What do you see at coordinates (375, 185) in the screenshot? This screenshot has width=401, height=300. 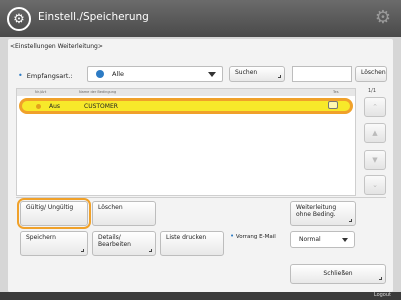 I see `scroll-bottom-button: ⌄` at bounding box center [375, 185].